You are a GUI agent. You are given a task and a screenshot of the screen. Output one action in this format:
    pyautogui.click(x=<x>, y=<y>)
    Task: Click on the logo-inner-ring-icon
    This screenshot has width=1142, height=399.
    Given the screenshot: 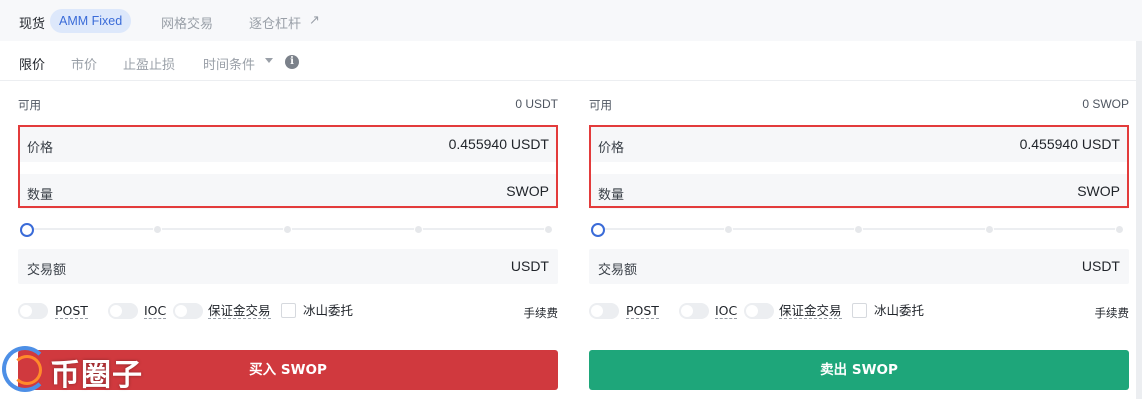 What is the action you would take?
    pyautogui.click(x=27, y=370)
    